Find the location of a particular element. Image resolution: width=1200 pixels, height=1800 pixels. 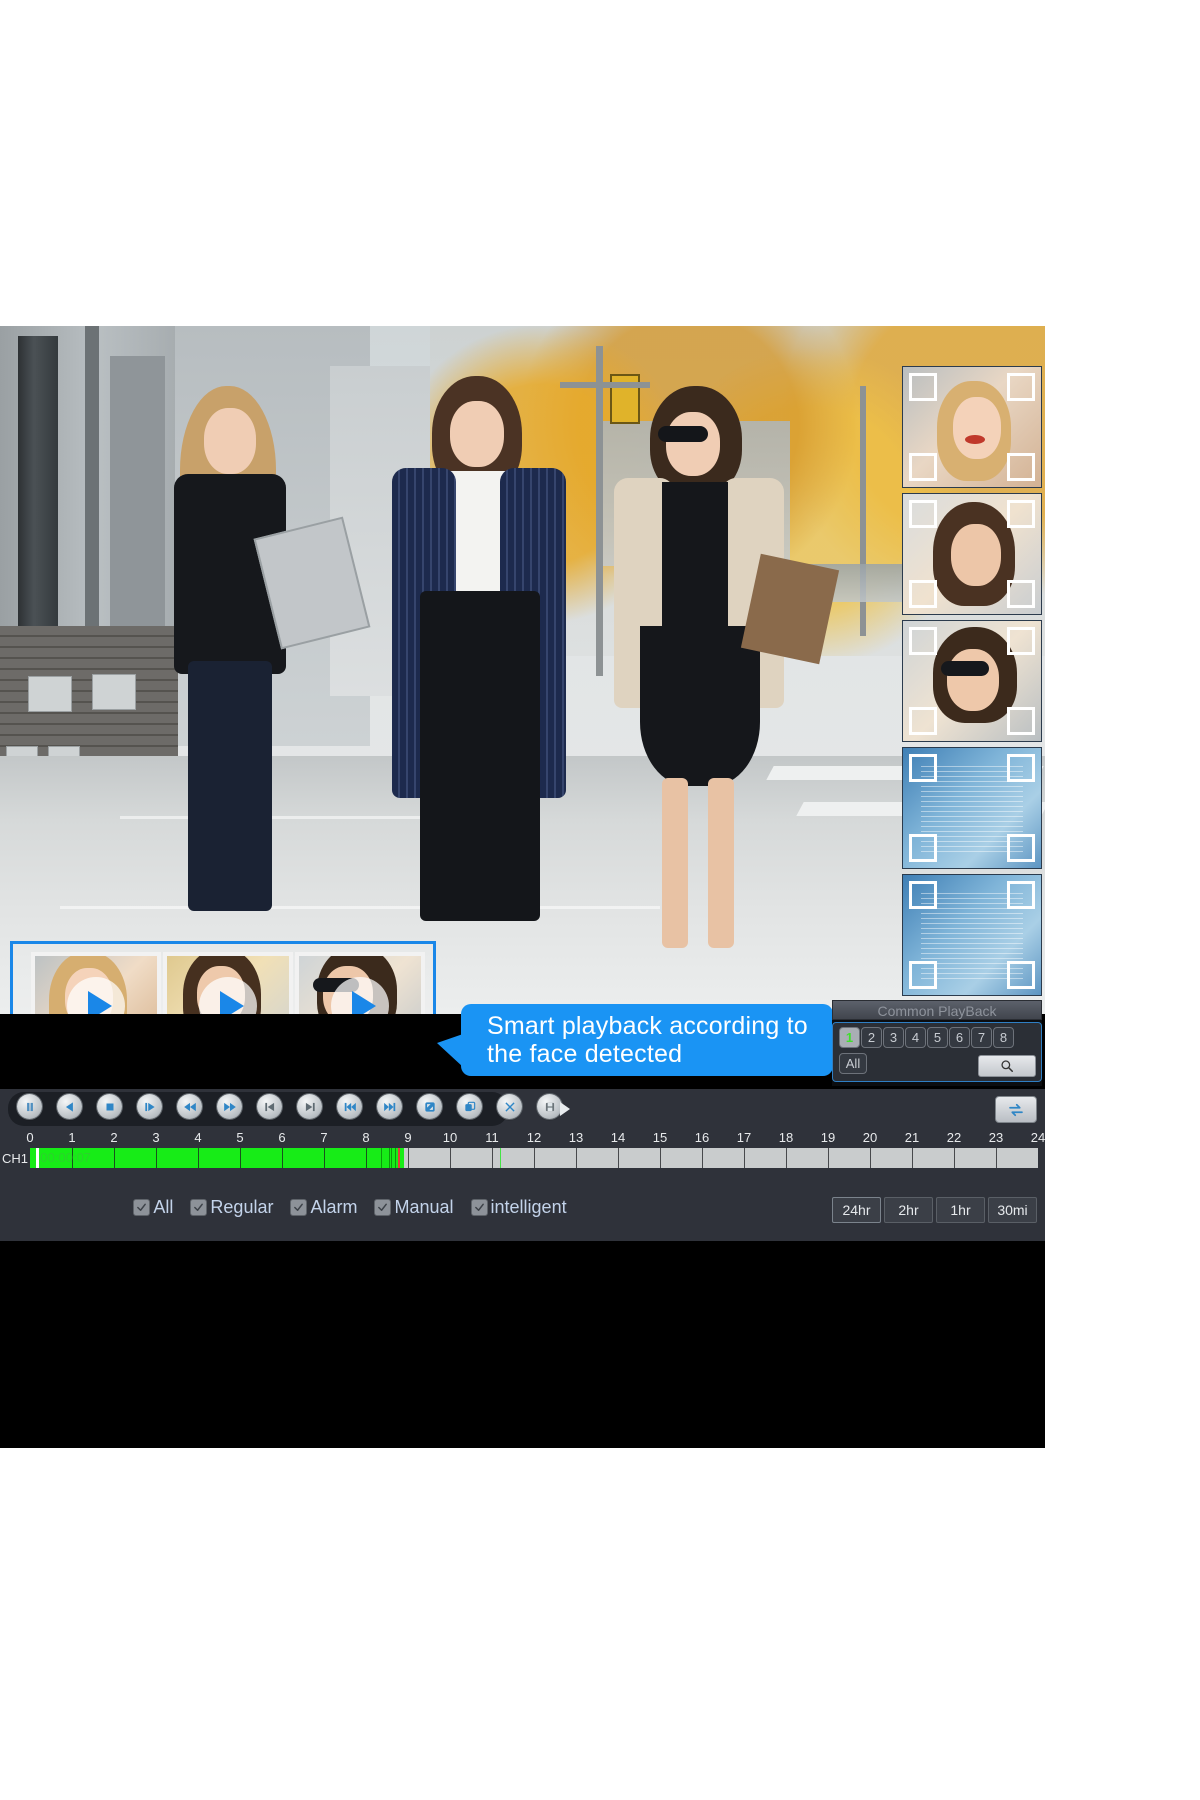

filter-label-alarm: Alarm is located at coordinates (334, 1207).